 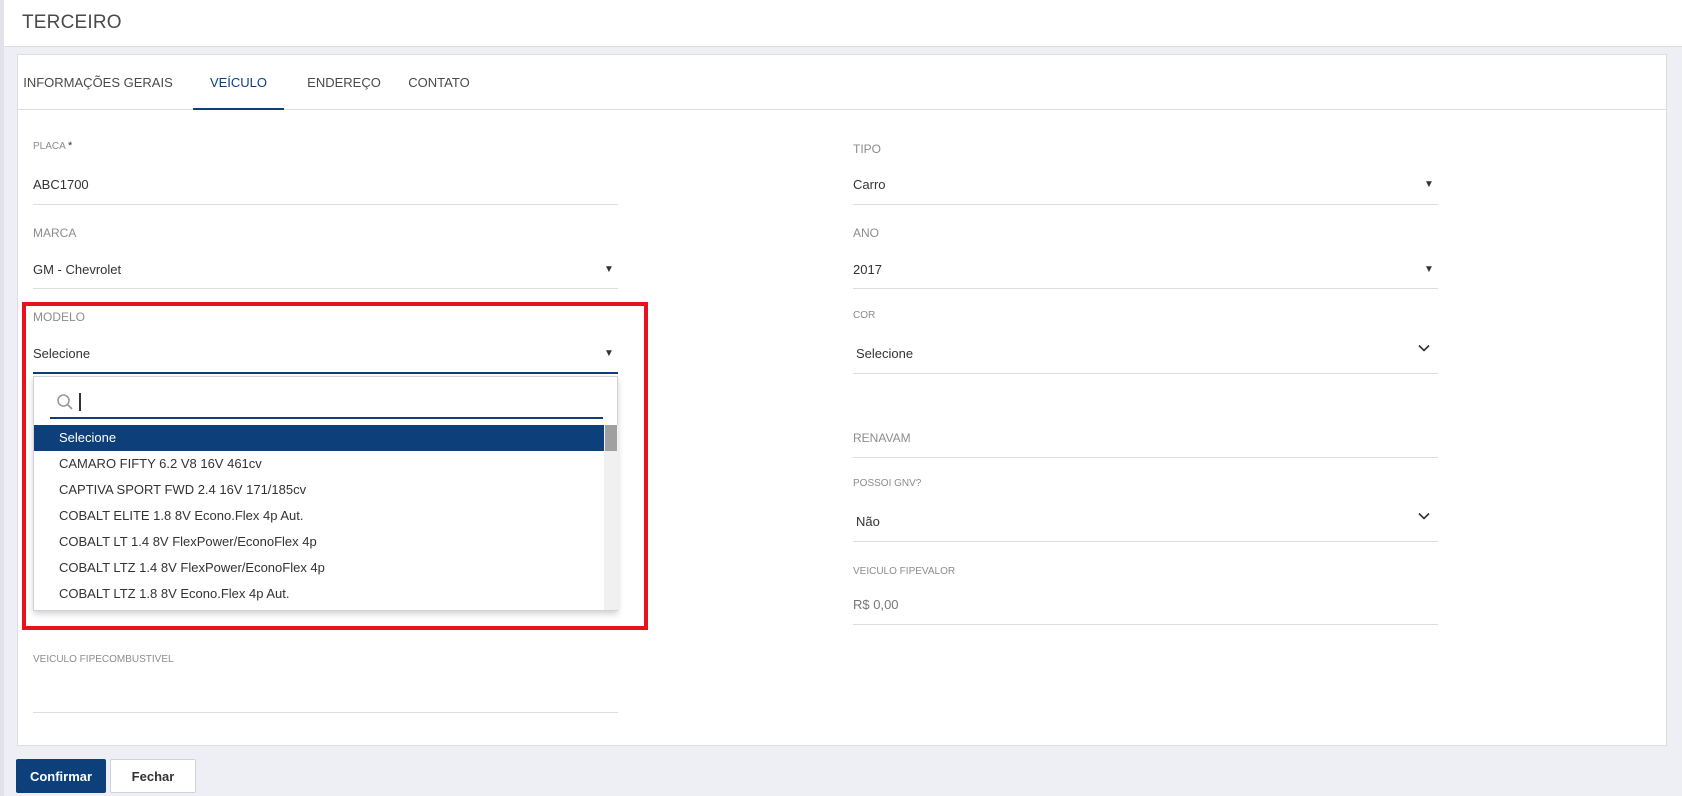 I want to click on renavam-label: RENAVAM, so click(x=882, y=438).